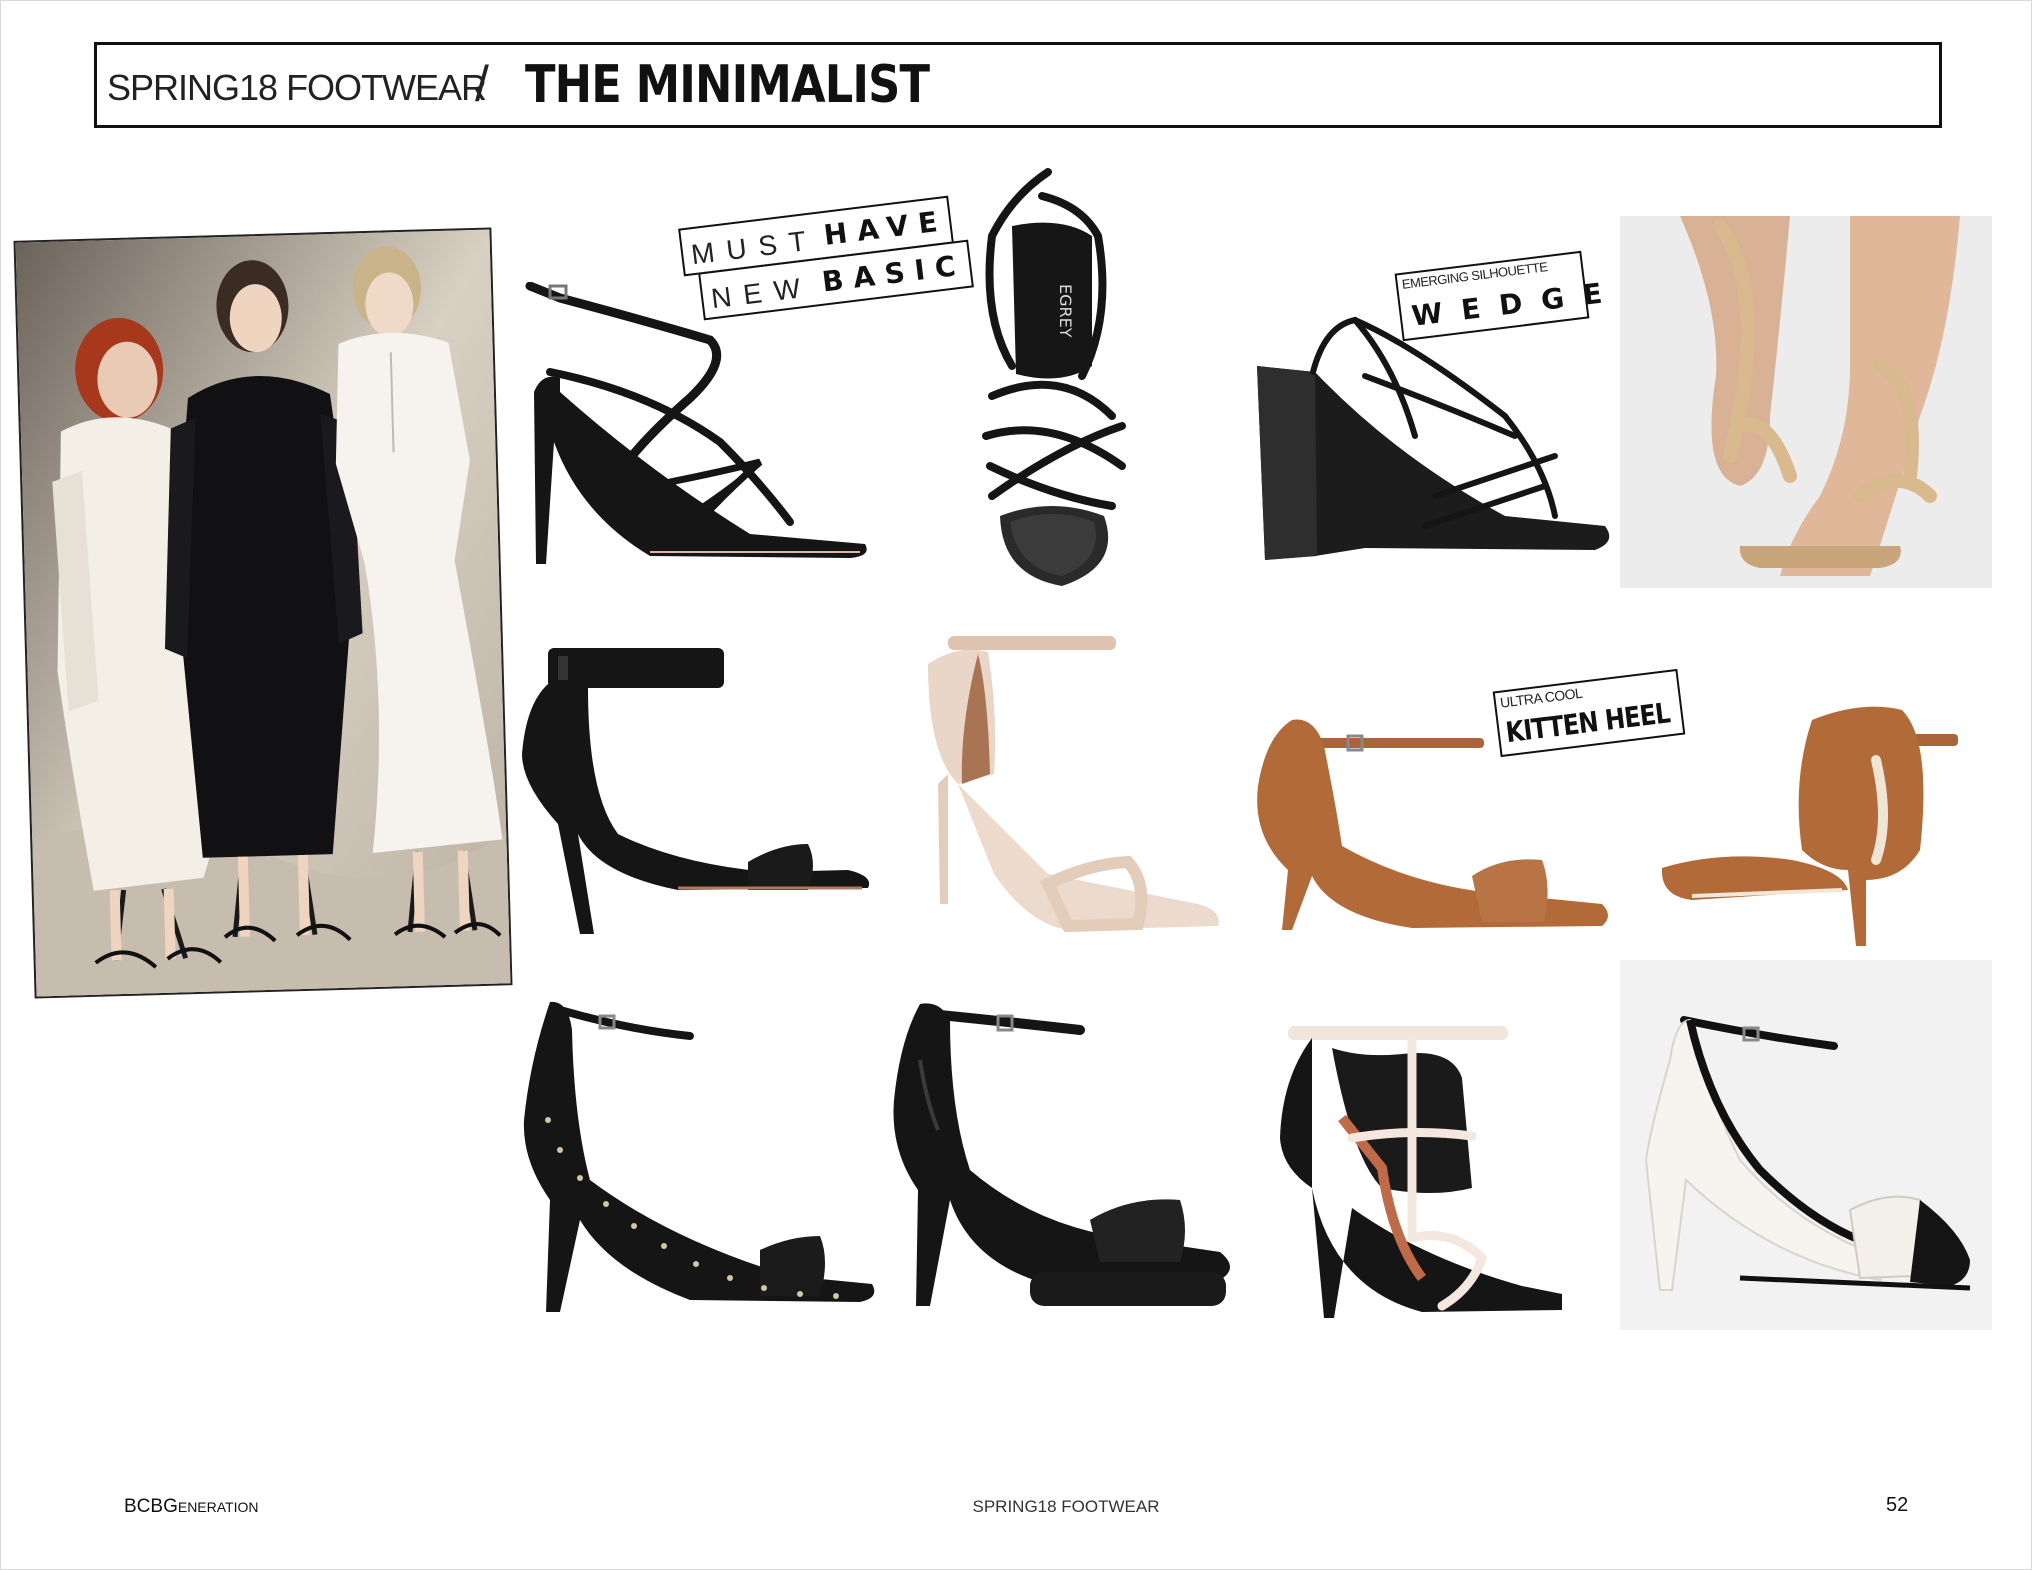  I want to click on footer-section-label: SPRING18 FOOTWEAR, so click(1066, 1506).